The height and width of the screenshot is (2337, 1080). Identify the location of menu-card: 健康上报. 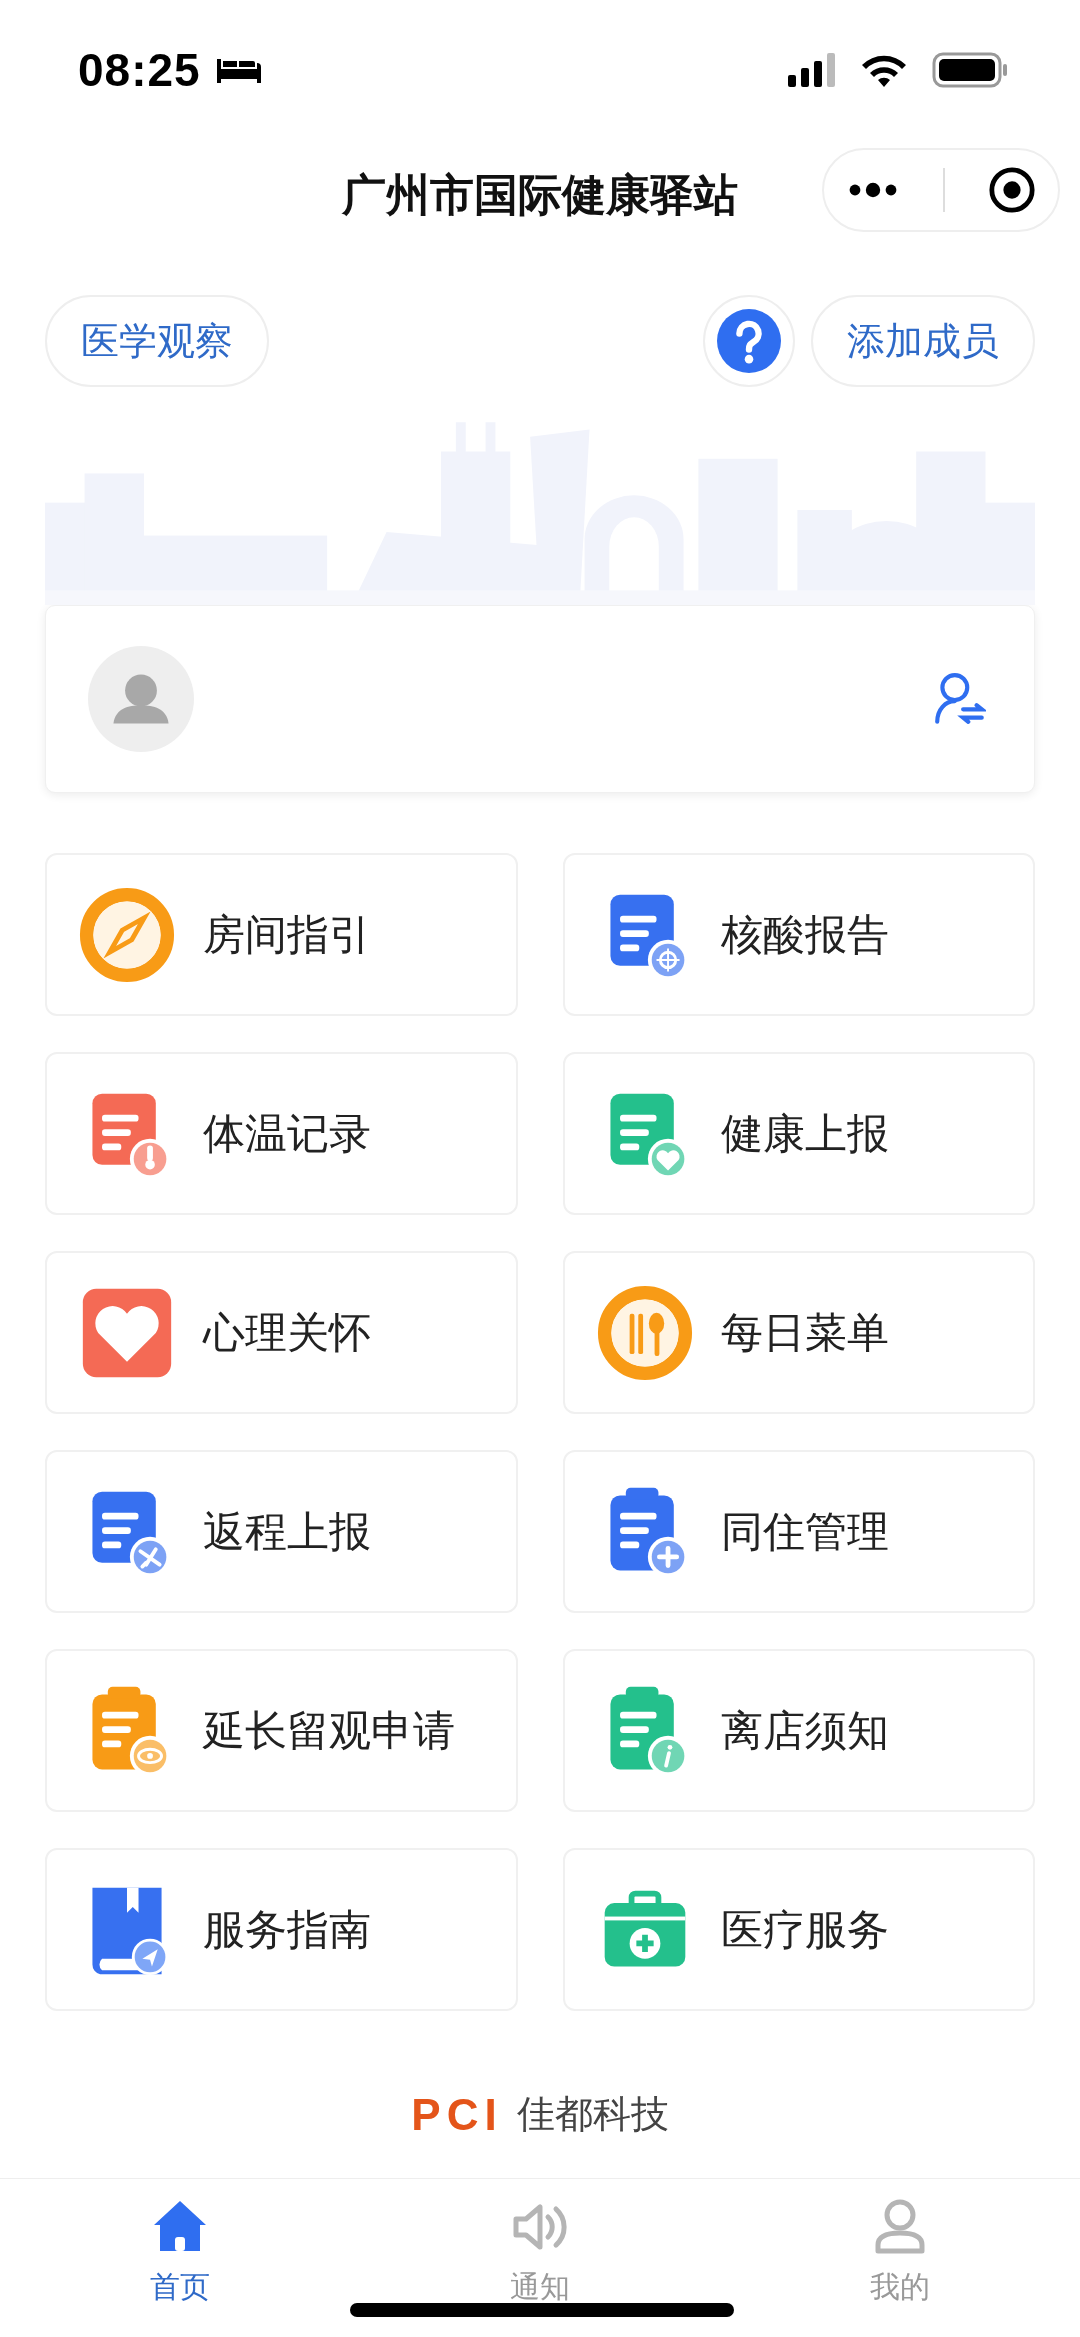
(798, 1133).